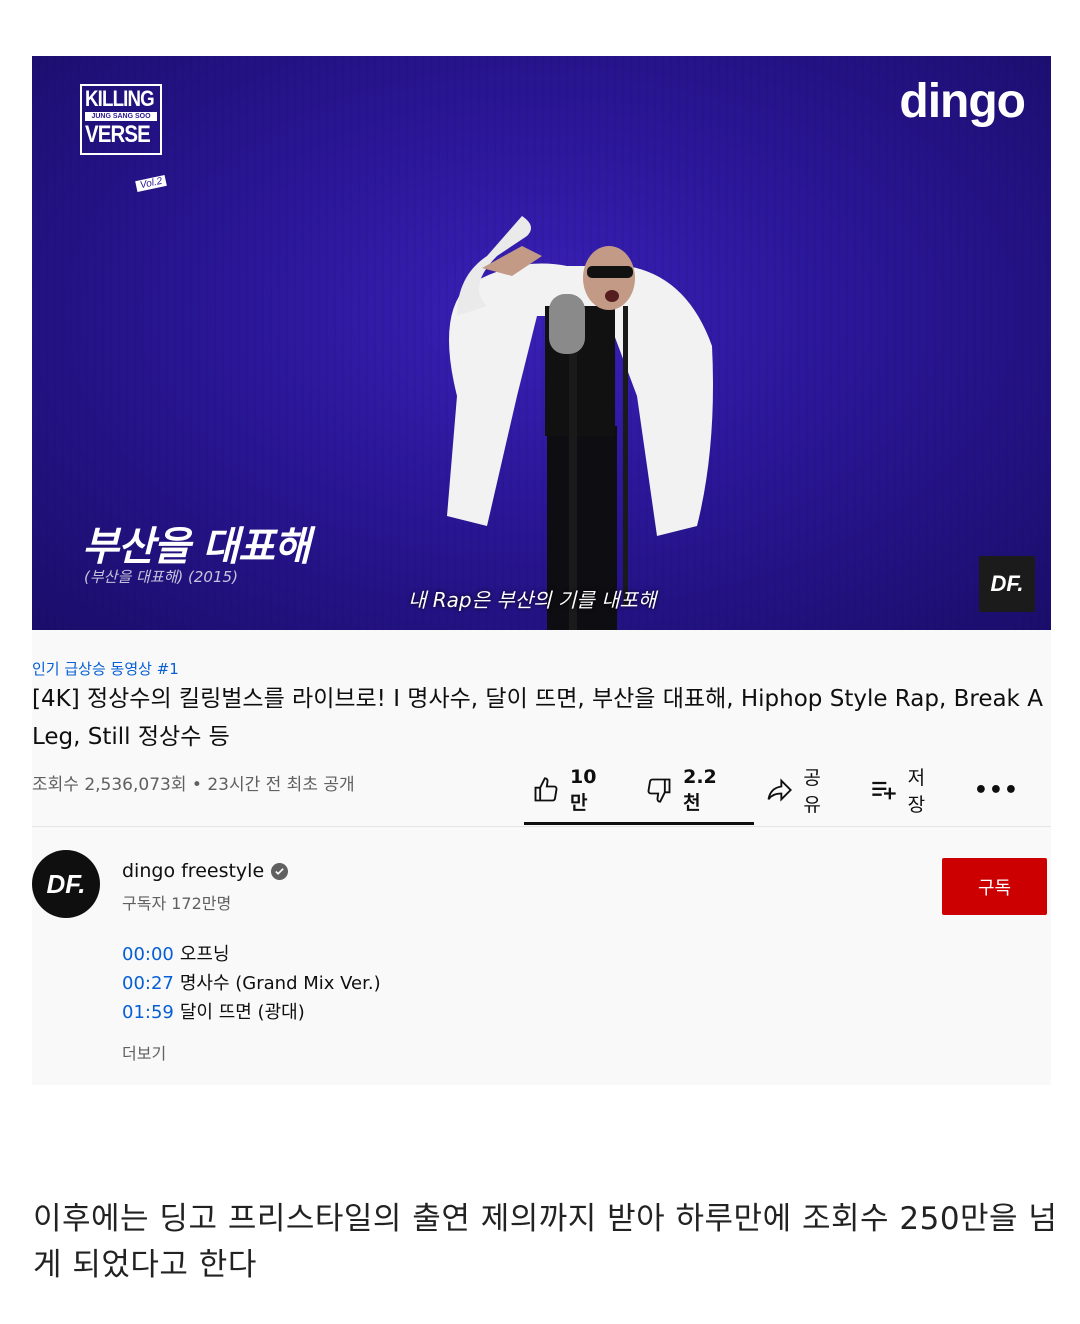 The height and width of the screenshot is (1324, 1080). What do you see at coordinates (161, 577) in the screenshot?
I see `song-subtitle-overlay: (부산을 대표해) (2015)` at bounding box center [161, 577].